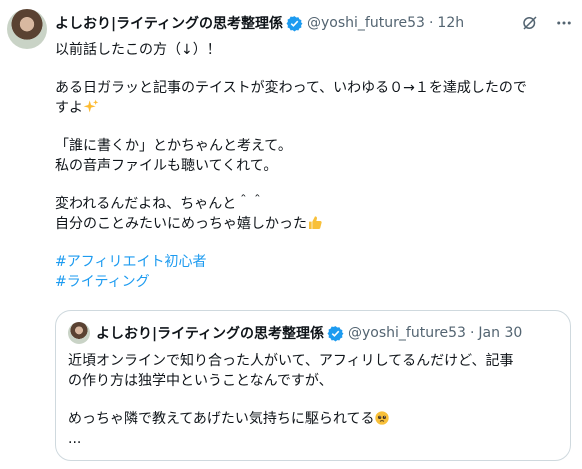  What do you see at coordinates (315, 262) in the screenshot?
I see `hashtag-link: #アフィリエイト初心者` at bounding box center [315, 262].